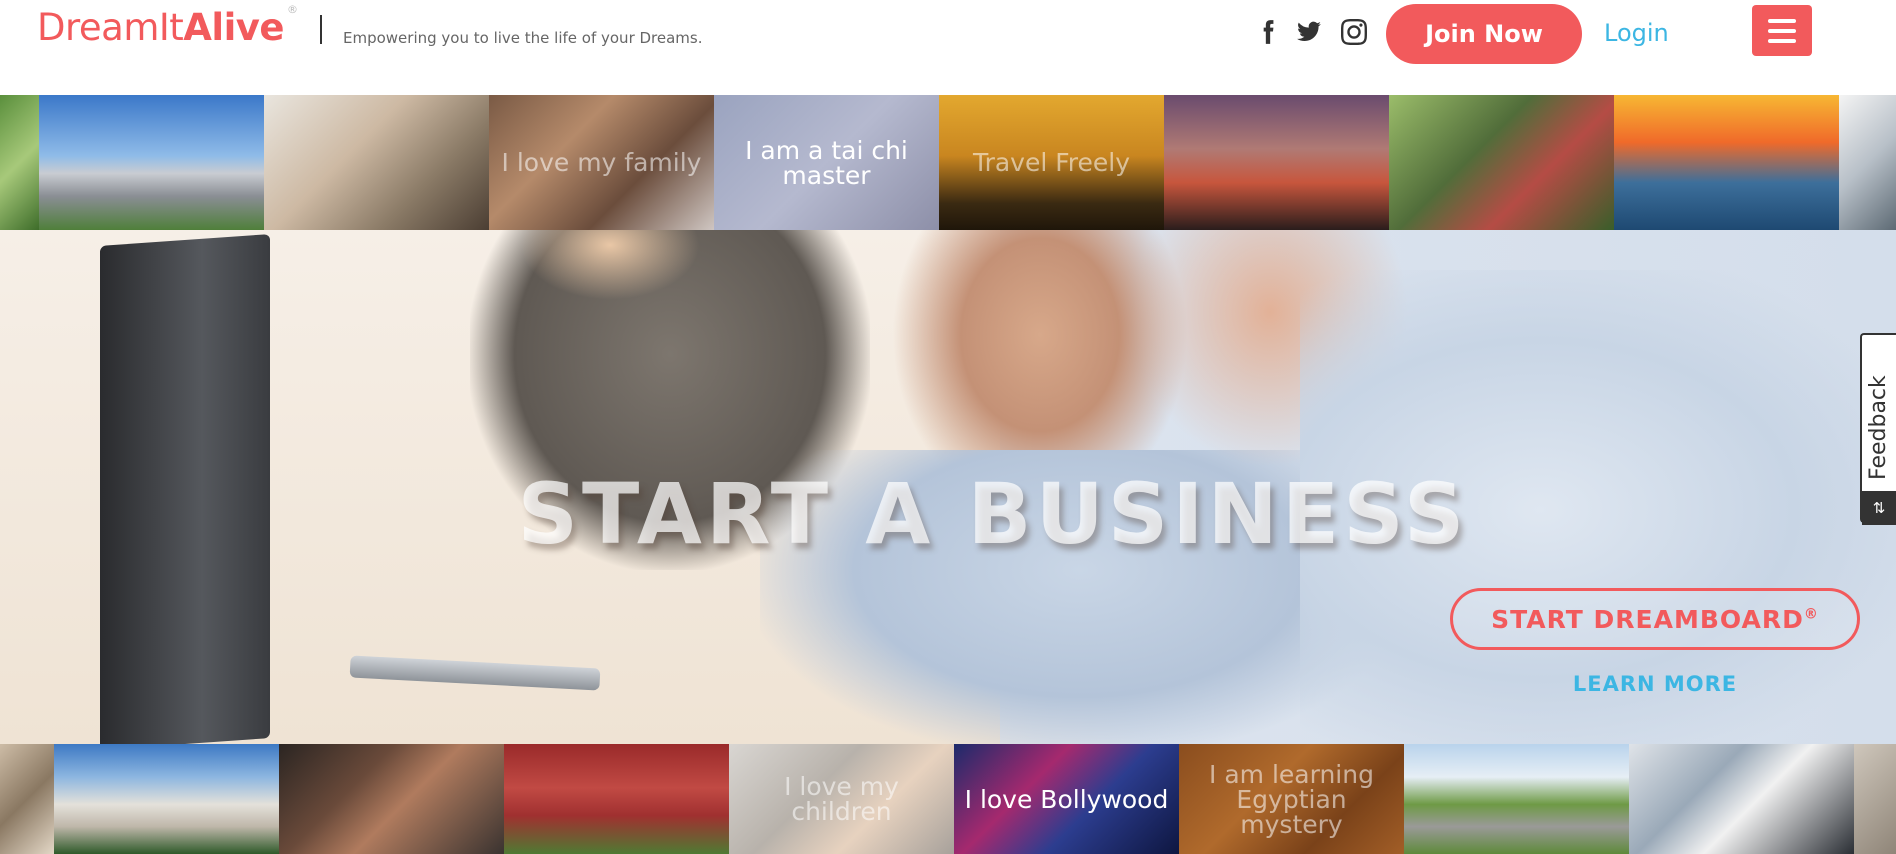  Describe the element at coordinates (1291, 799) in the screenshot. I see `dream-tile: I am learning Egyptian mystery` at that location.